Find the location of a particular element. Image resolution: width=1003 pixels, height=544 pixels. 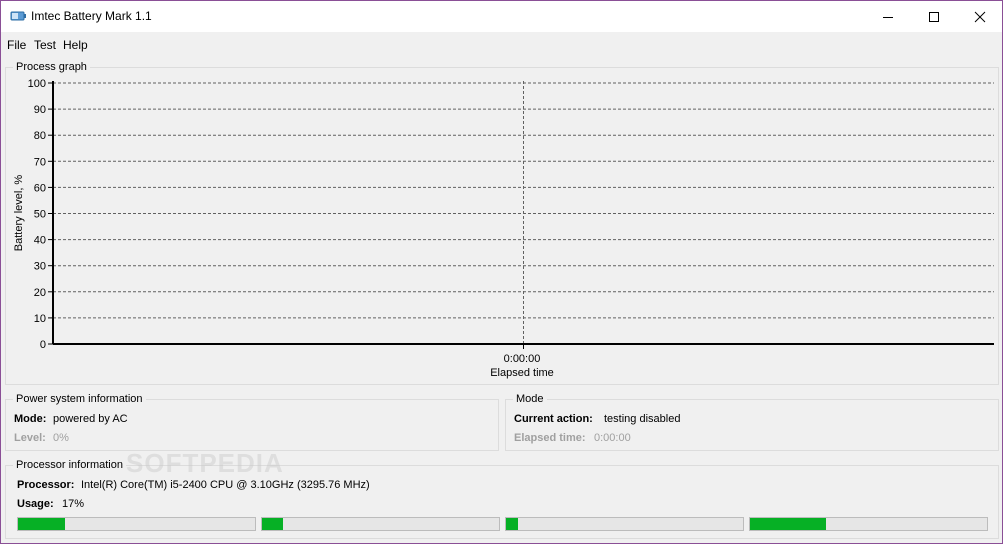

mode-group-title: Mode is located at coordinates (530, 399).